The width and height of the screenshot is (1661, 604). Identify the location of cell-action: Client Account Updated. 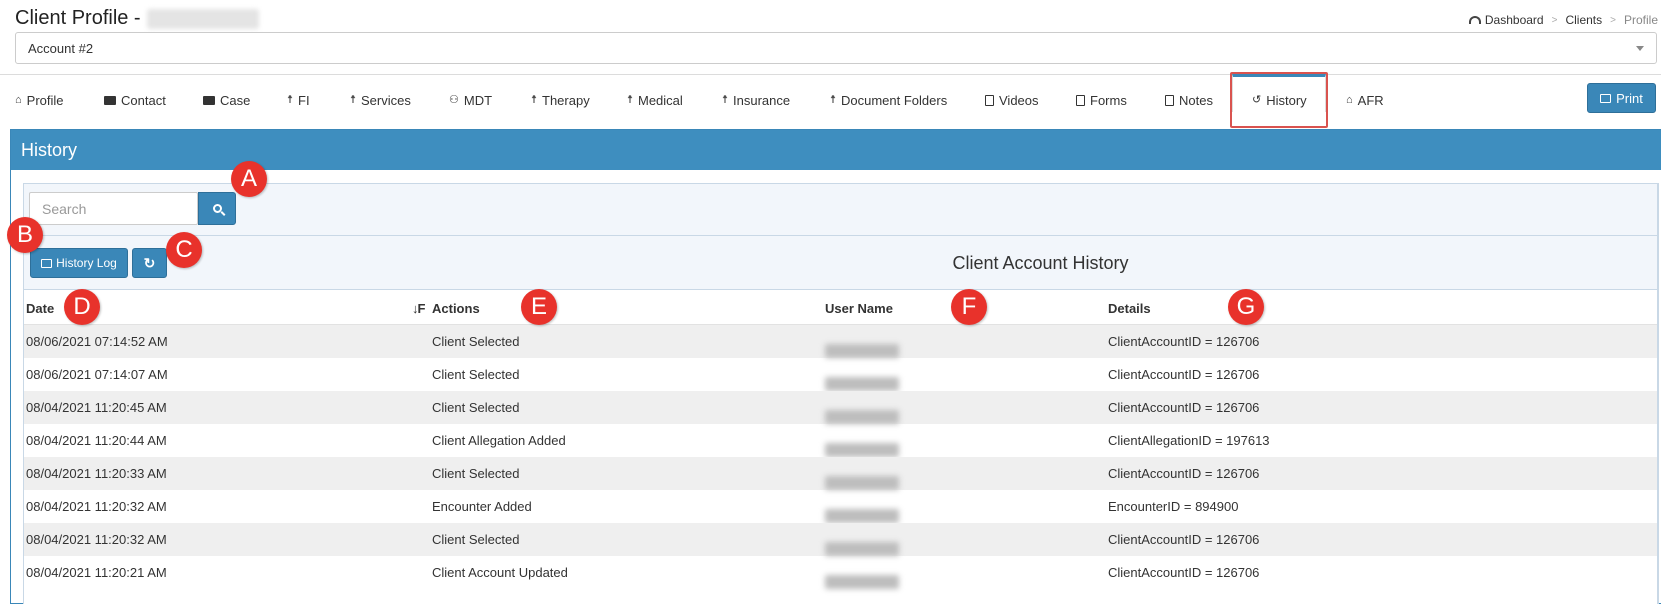
(500, 572).